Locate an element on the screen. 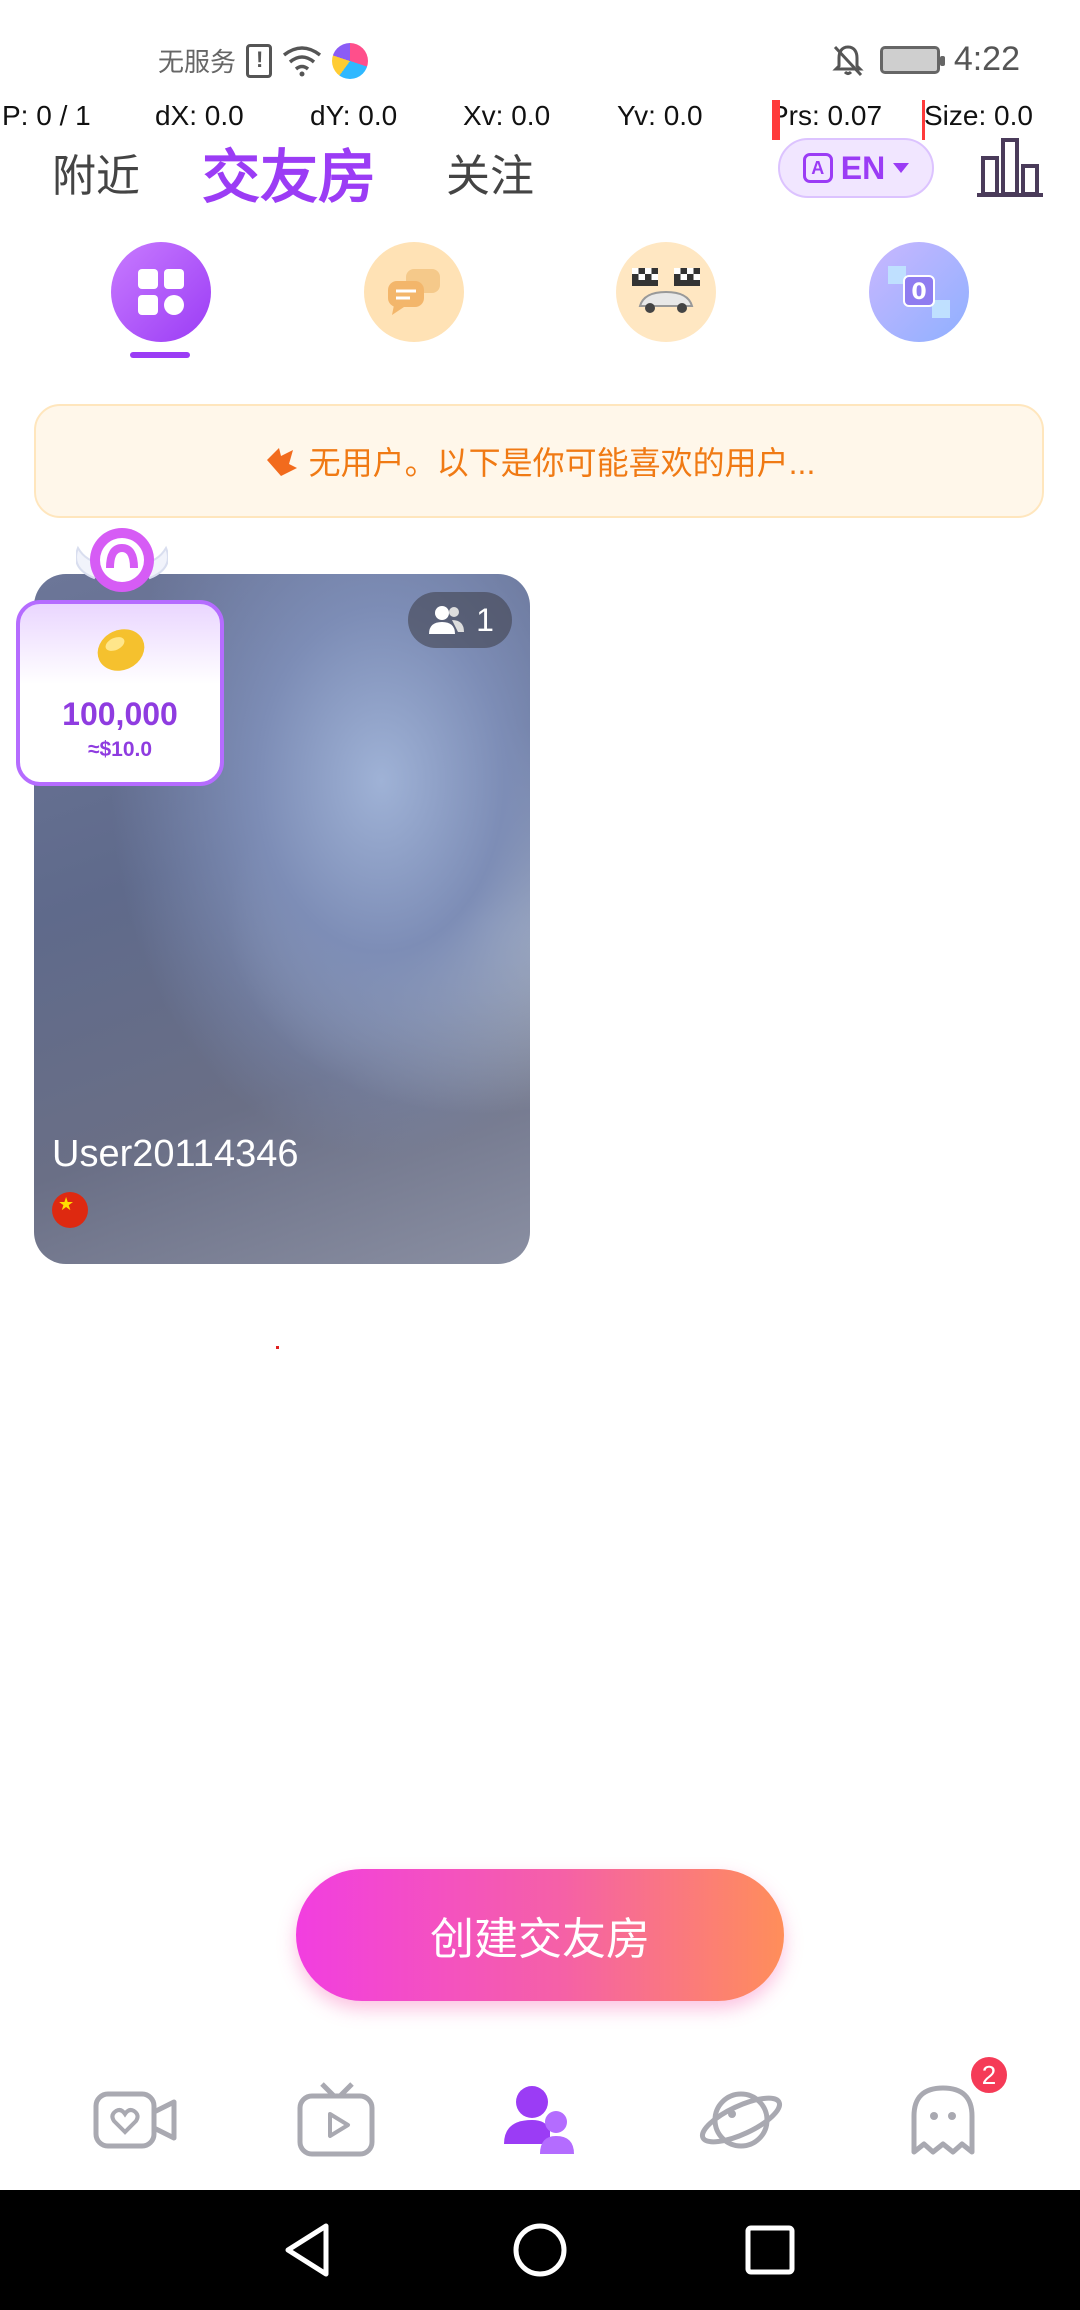 The width and height of the screenshot is (1080, 2310). reward-badge: 100,000 ≈$10.0 is located at coordinates (121, 653).